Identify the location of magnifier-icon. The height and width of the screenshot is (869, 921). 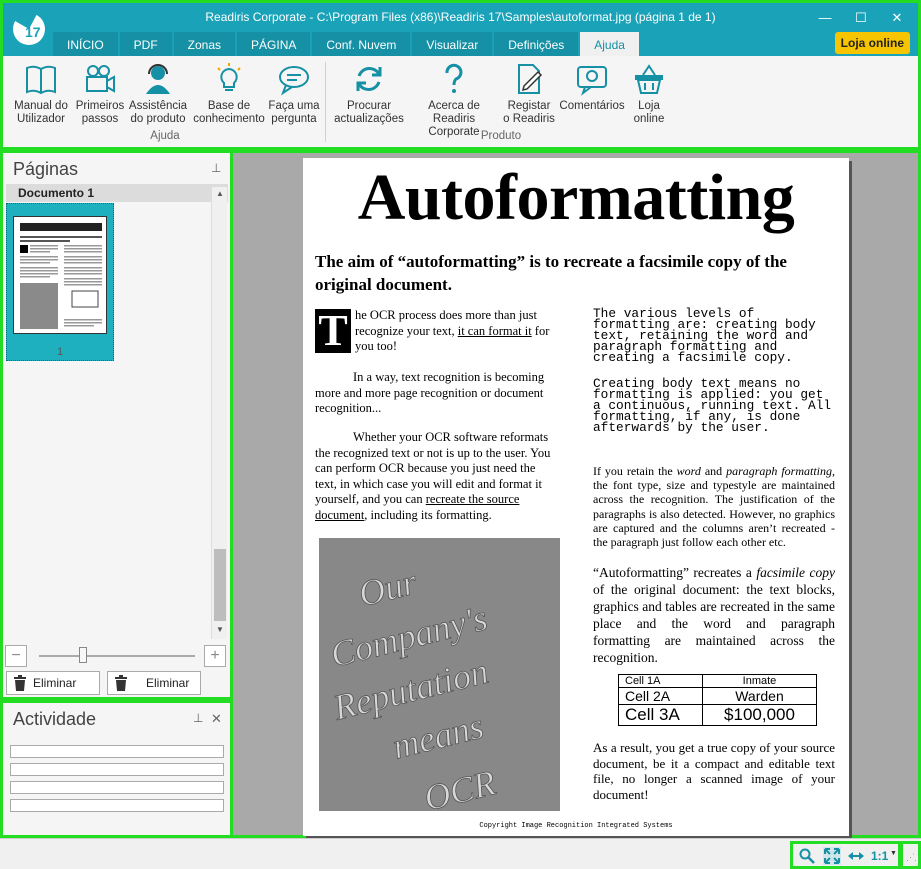
(807, 856).